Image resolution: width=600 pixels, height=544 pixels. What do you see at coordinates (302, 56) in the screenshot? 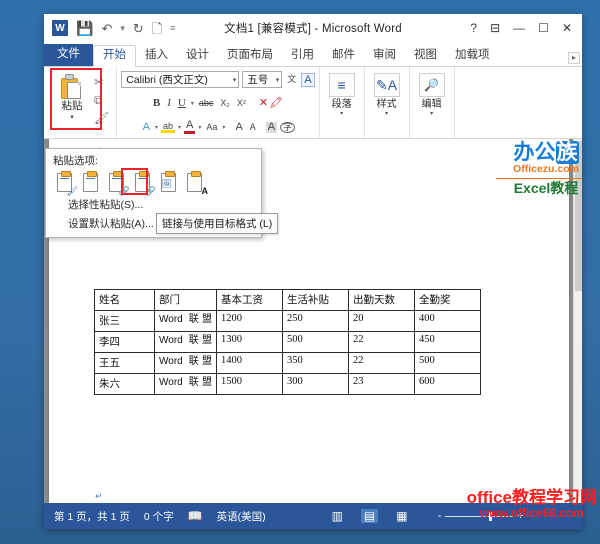
I see `tab-references: 引用` at bounding box center [302, 56].